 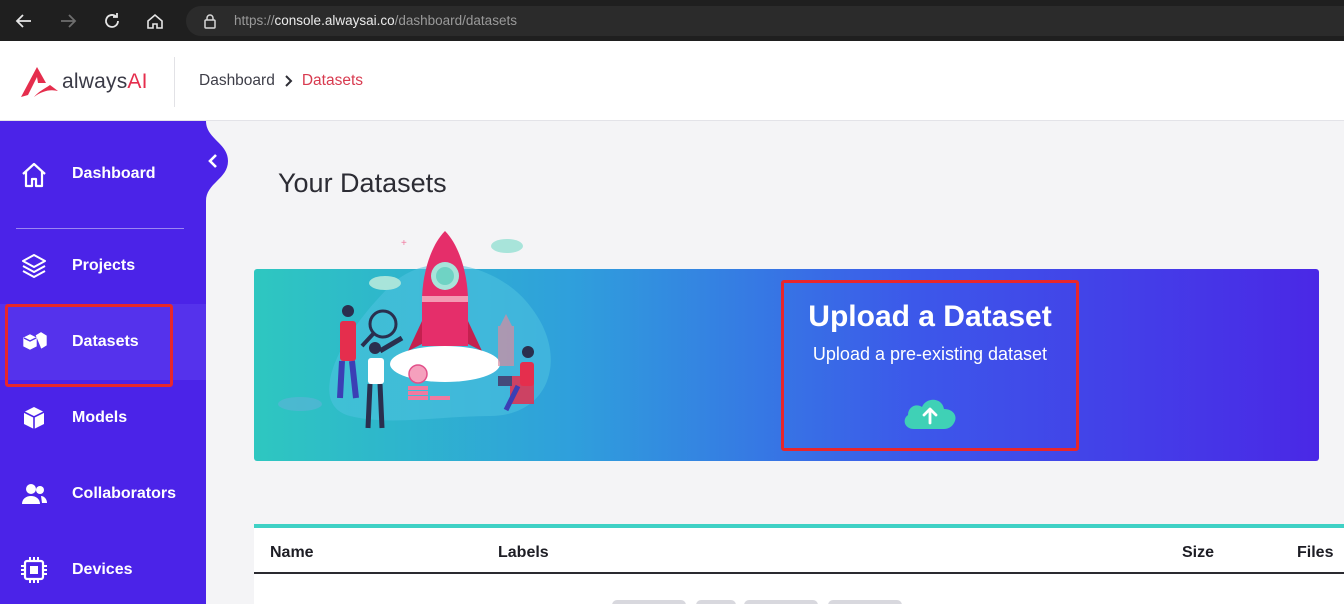 What do you see at coordinates (281, 81) in the screenshot?
I see `breadcrumb: Dashboard Datasets` at bounding box center [281, 81].